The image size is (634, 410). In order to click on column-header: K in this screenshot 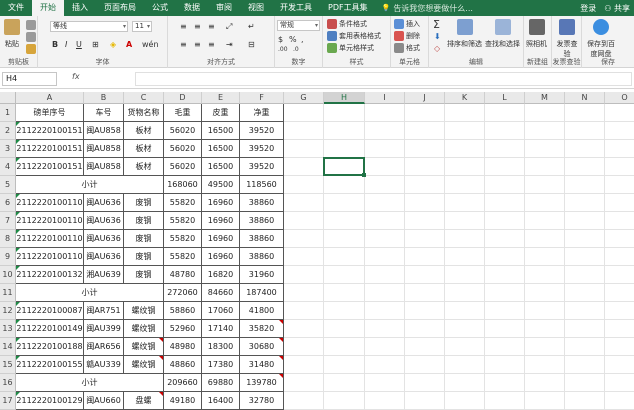, I will do `click(465, 98)`.